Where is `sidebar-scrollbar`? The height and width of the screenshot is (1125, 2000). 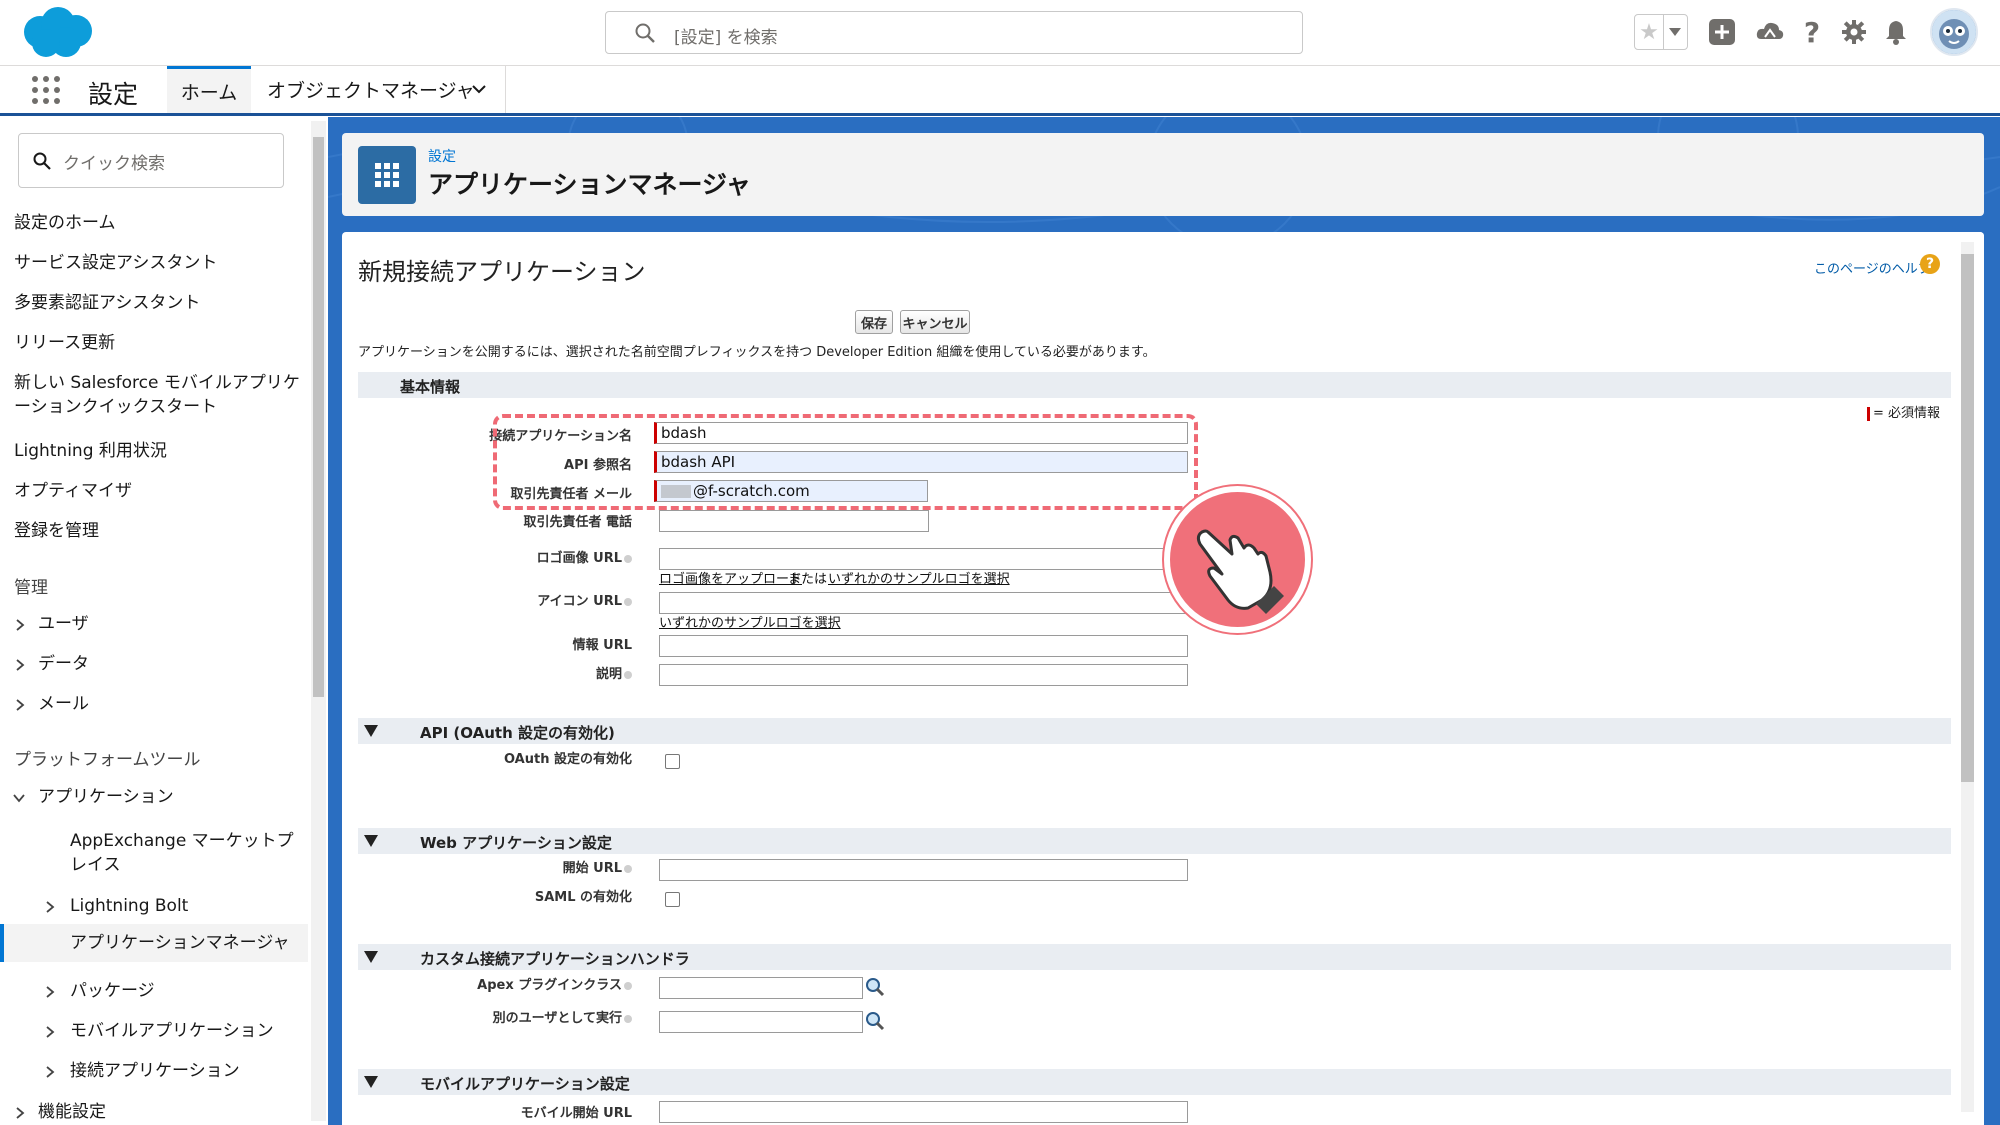
sidebar-scrollbar is located at coordinates (318, 621).